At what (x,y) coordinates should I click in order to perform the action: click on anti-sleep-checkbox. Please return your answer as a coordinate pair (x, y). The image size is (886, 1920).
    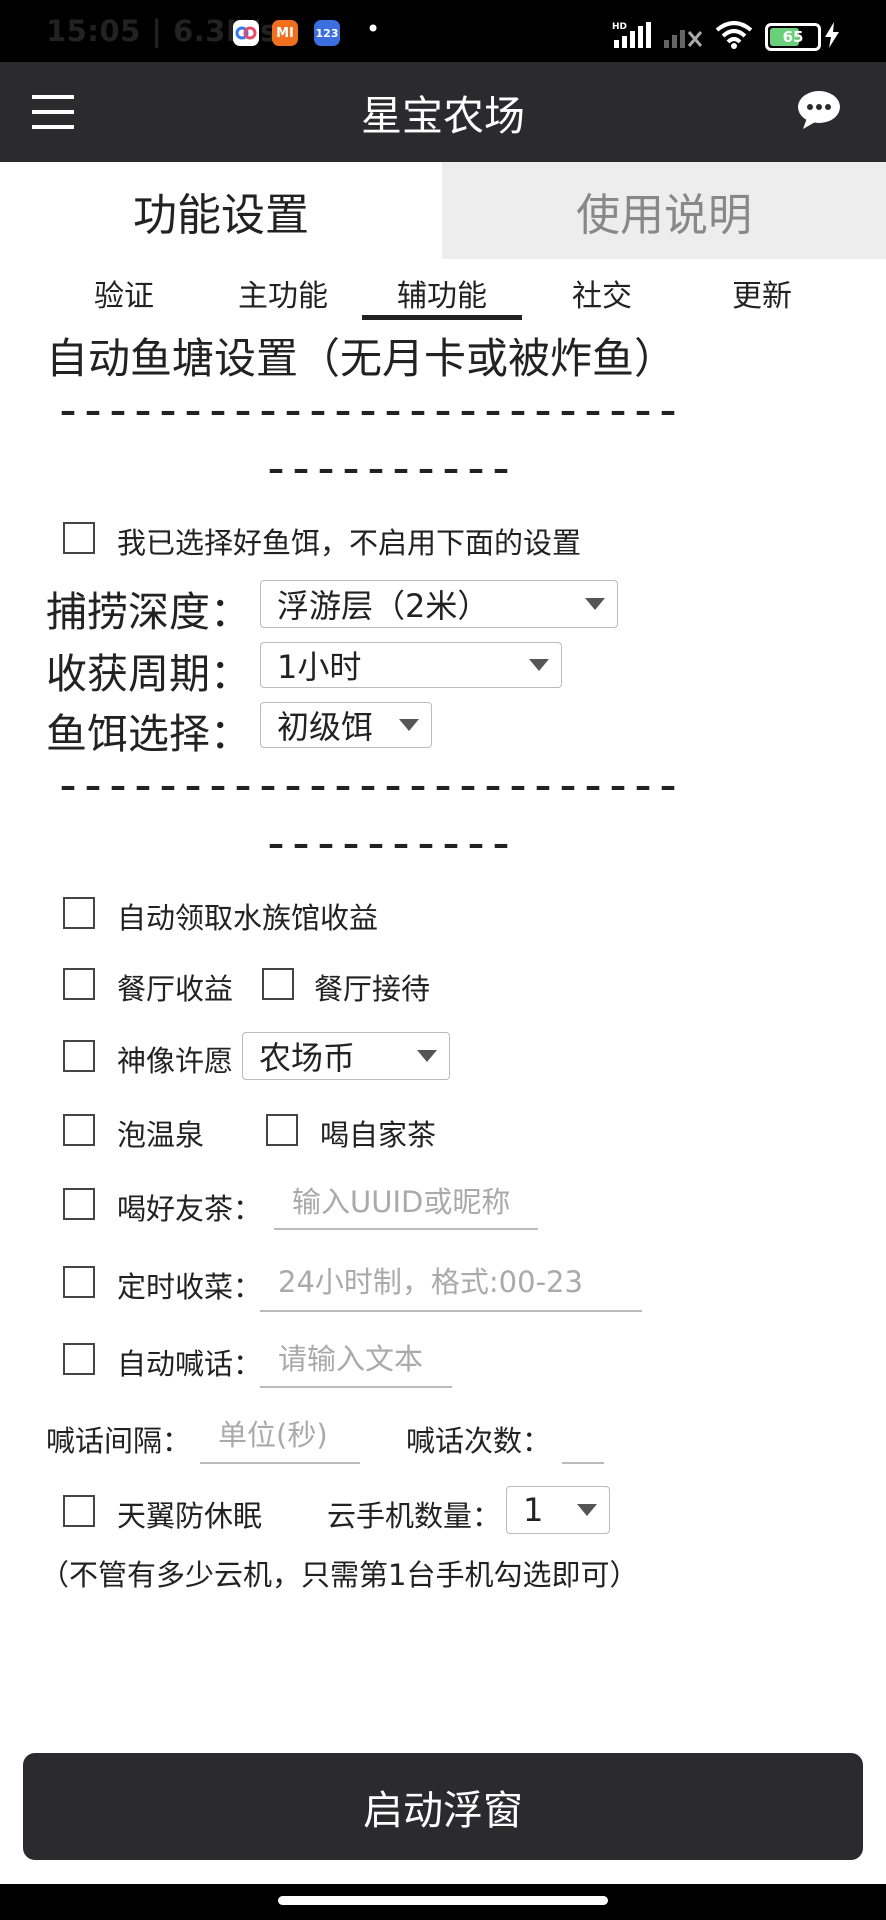
    Looking at the image, I should click on (79, 1511).